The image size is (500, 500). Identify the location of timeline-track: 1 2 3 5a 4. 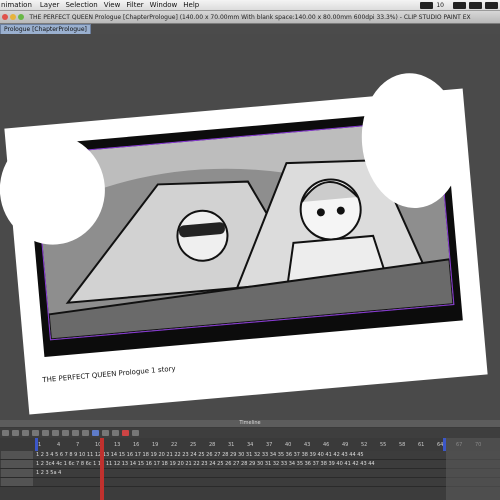
(250, 473).